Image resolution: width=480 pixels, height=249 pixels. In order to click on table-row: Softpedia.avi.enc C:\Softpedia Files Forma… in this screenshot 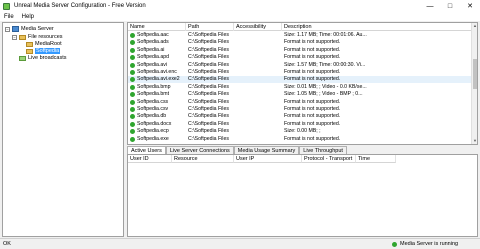, I will do `click(300, 72)`.